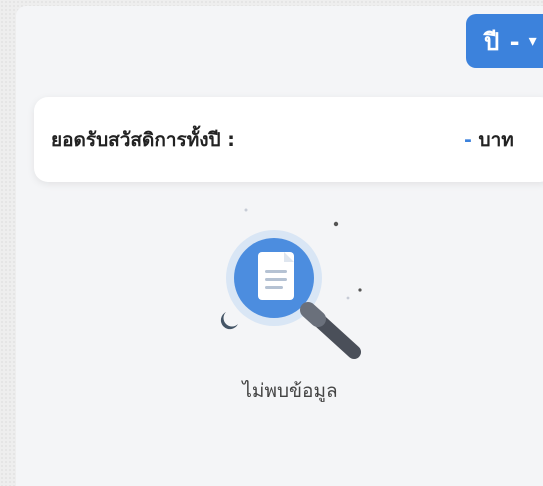 The width and height of the screenshot is (543, 486). What do you see at coordinates (496, 140) in the screenshot?
I see `summary-unit: บาท` at bounding box center [496, 140].